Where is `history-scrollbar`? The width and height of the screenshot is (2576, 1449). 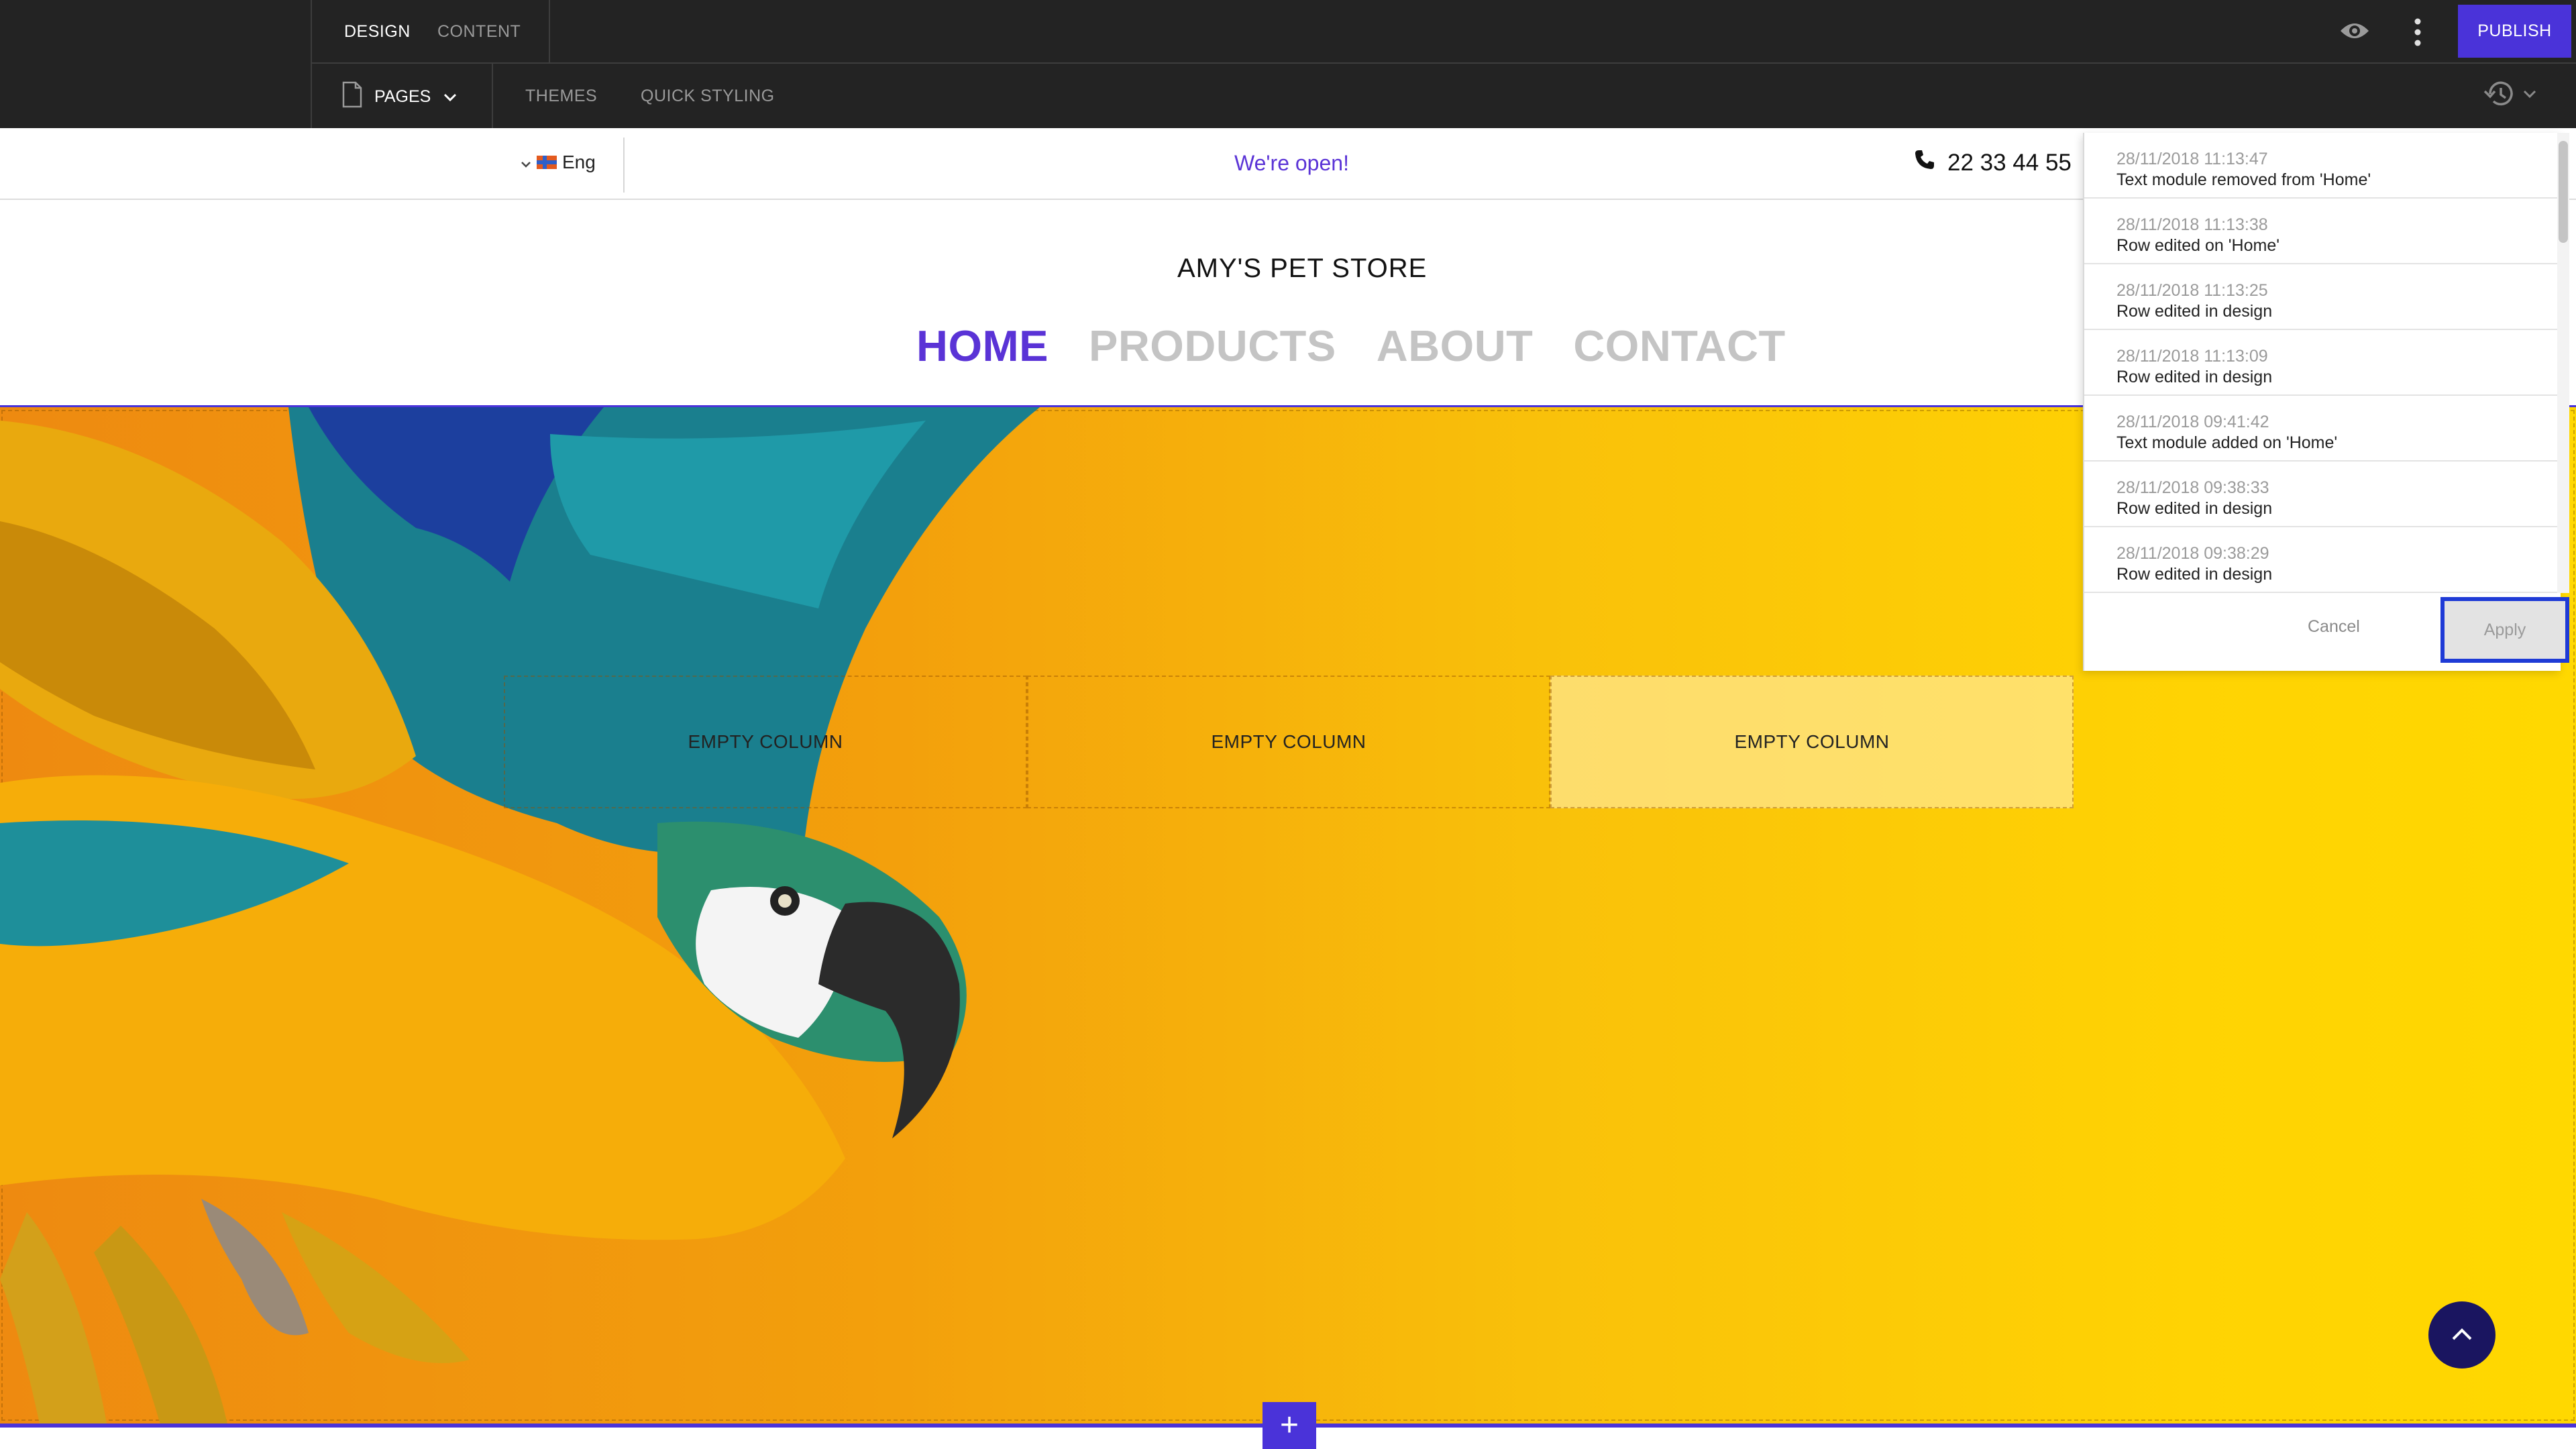
history-scrollbar is located at coordinates (2563, 192).